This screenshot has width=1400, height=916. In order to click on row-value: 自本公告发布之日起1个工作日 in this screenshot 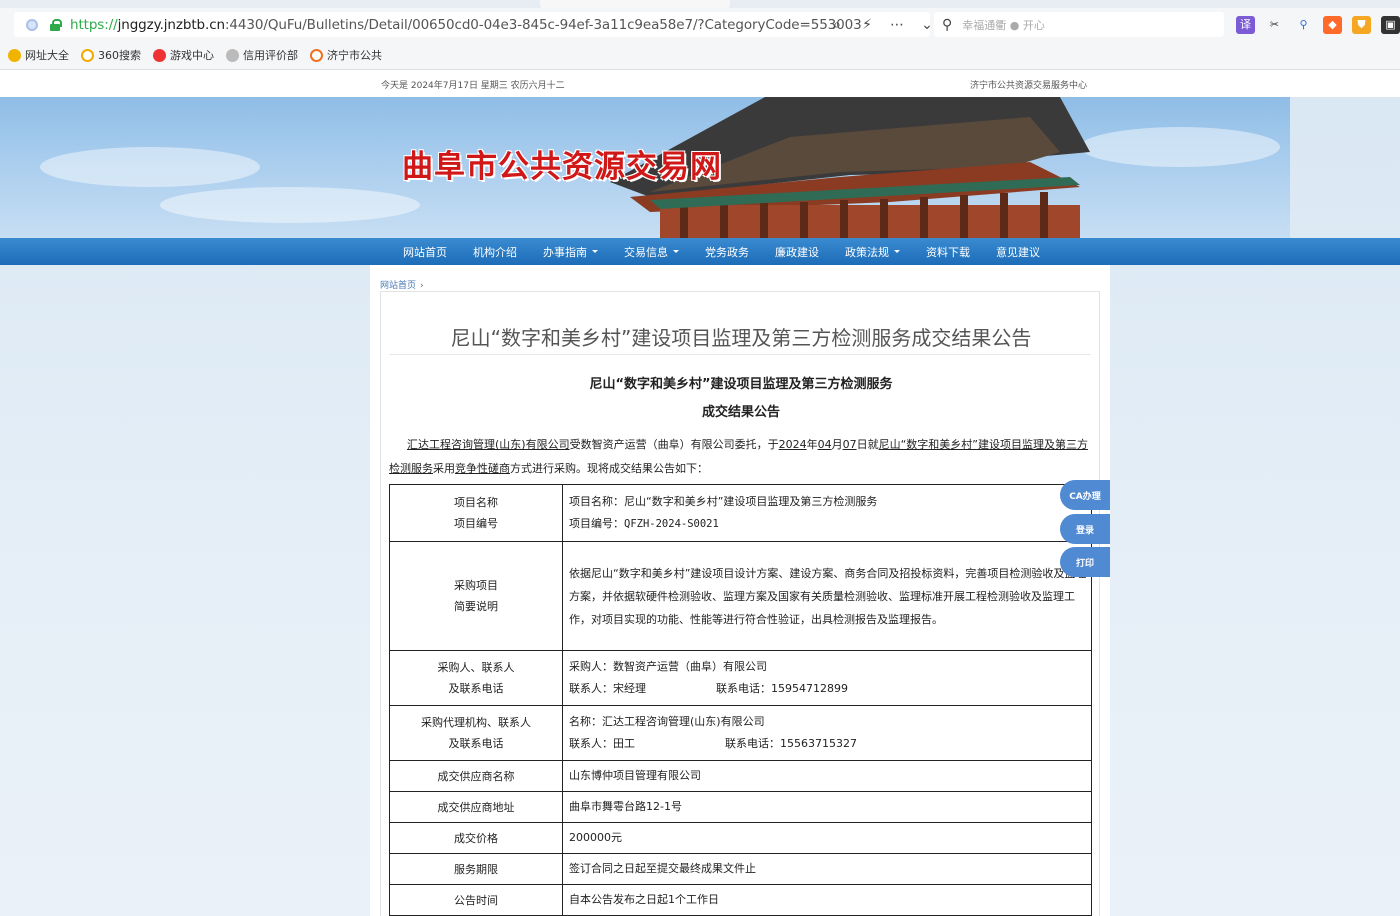, I will do `click(827, 900)`.